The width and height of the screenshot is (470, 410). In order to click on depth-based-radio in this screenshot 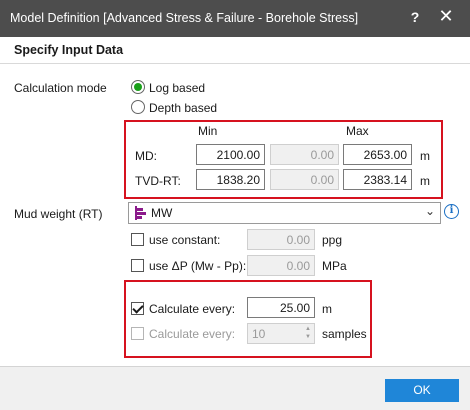, I will do `click(138, 107)`.